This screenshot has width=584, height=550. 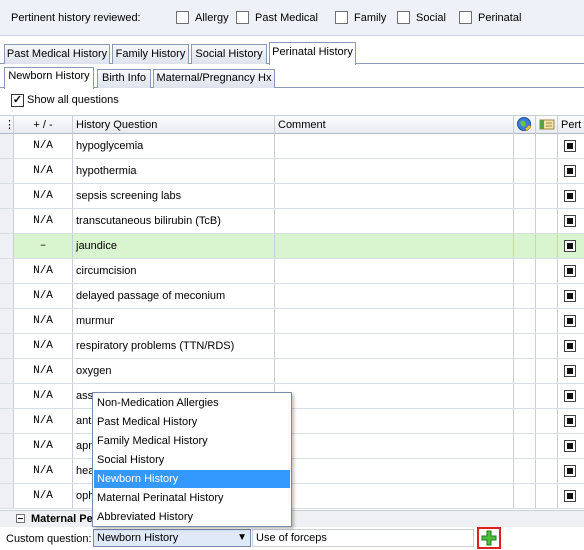 I want to click on collapse-toggle-icon, so click(x=20, y=518).